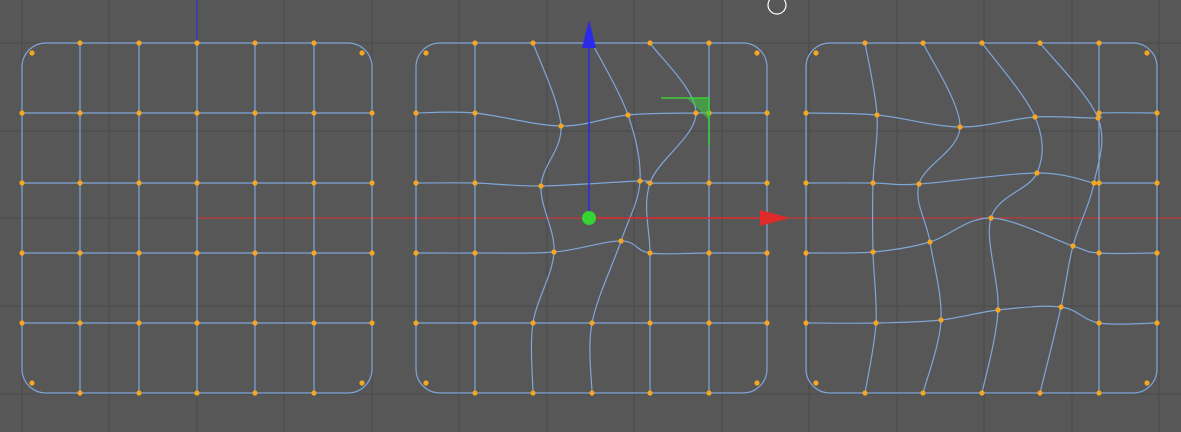 Image resolution: width=1181 pixels, height=432 pixels. I want to click on move-x-arrow-icon, so click(775, 218).